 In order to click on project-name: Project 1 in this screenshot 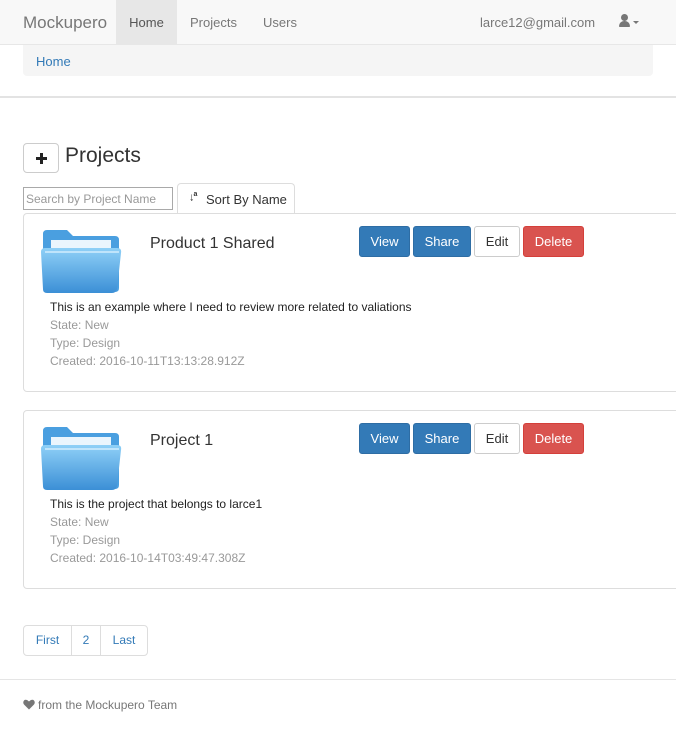, I will do `click(181, 441)`.